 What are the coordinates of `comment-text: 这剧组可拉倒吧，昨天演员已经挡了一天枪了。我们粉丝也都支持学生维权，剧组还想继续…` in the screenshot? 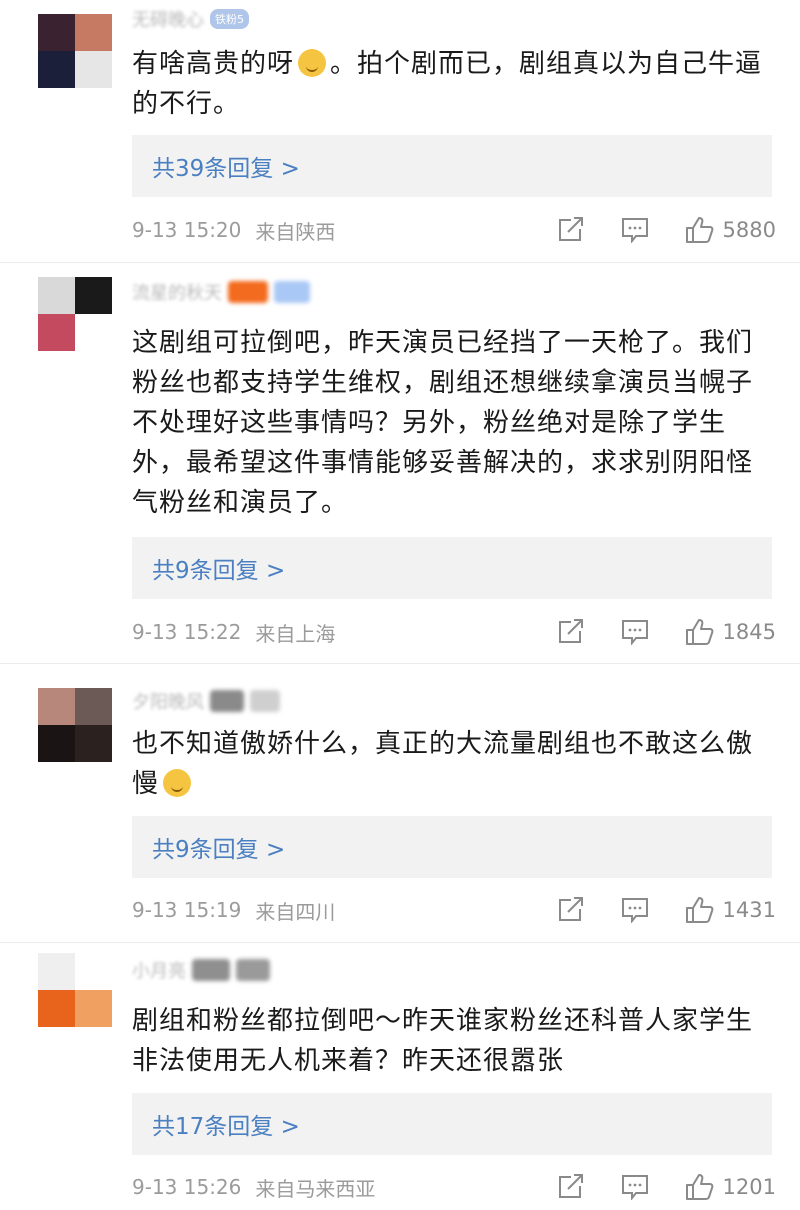 It's located at (443, 423).